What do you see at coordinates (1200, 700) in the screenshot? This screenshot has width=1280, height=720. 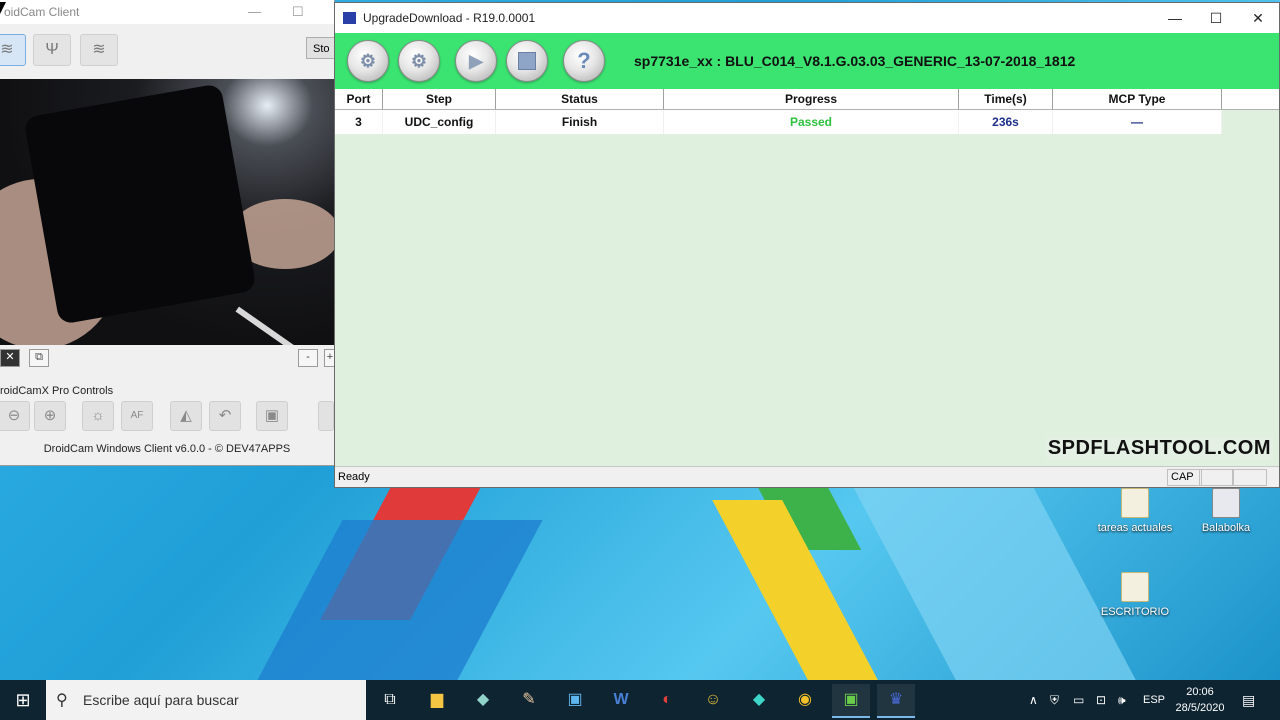 I see `clock: 20:06 28/5/2020` at bounding box center [1200, 700].